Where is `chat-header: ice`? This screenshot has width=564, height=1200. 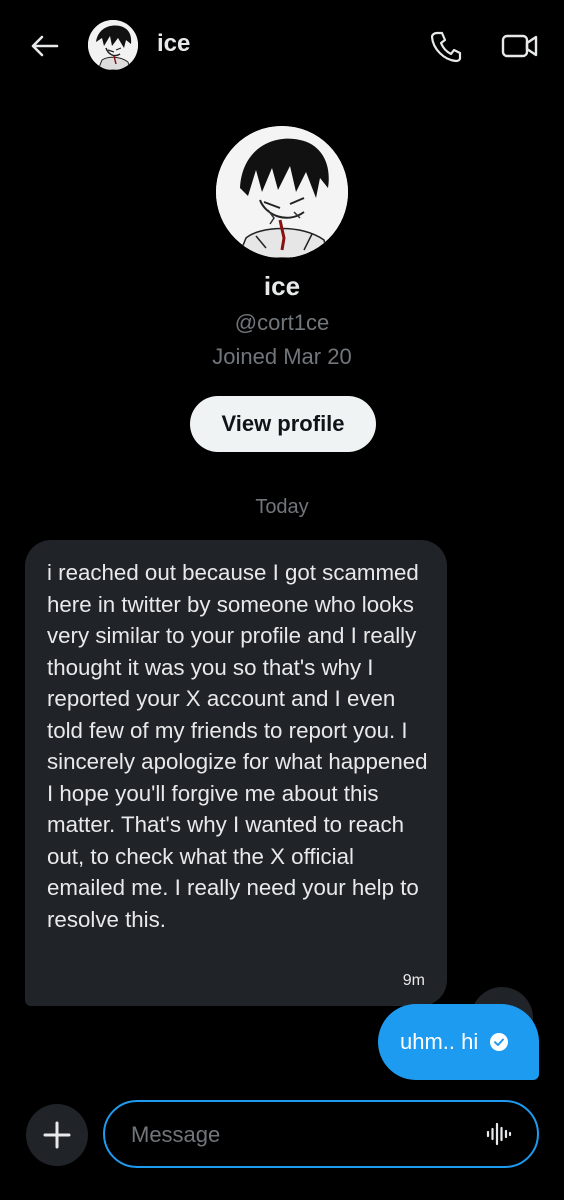
chat-header: ice is located at coordinates (282, 45).